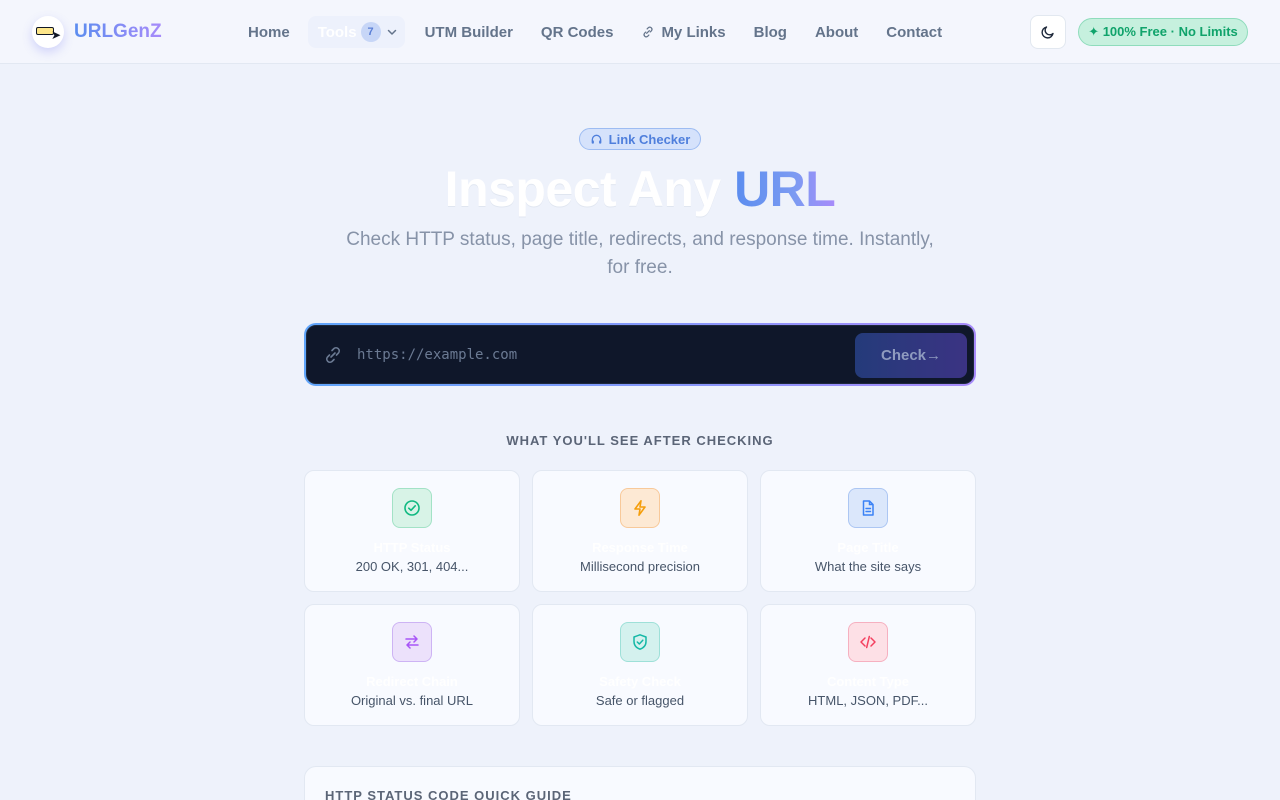  Describe the element at coordinates (868, 681) in the screenshot. I see `feature-title: Content Type` at that location.